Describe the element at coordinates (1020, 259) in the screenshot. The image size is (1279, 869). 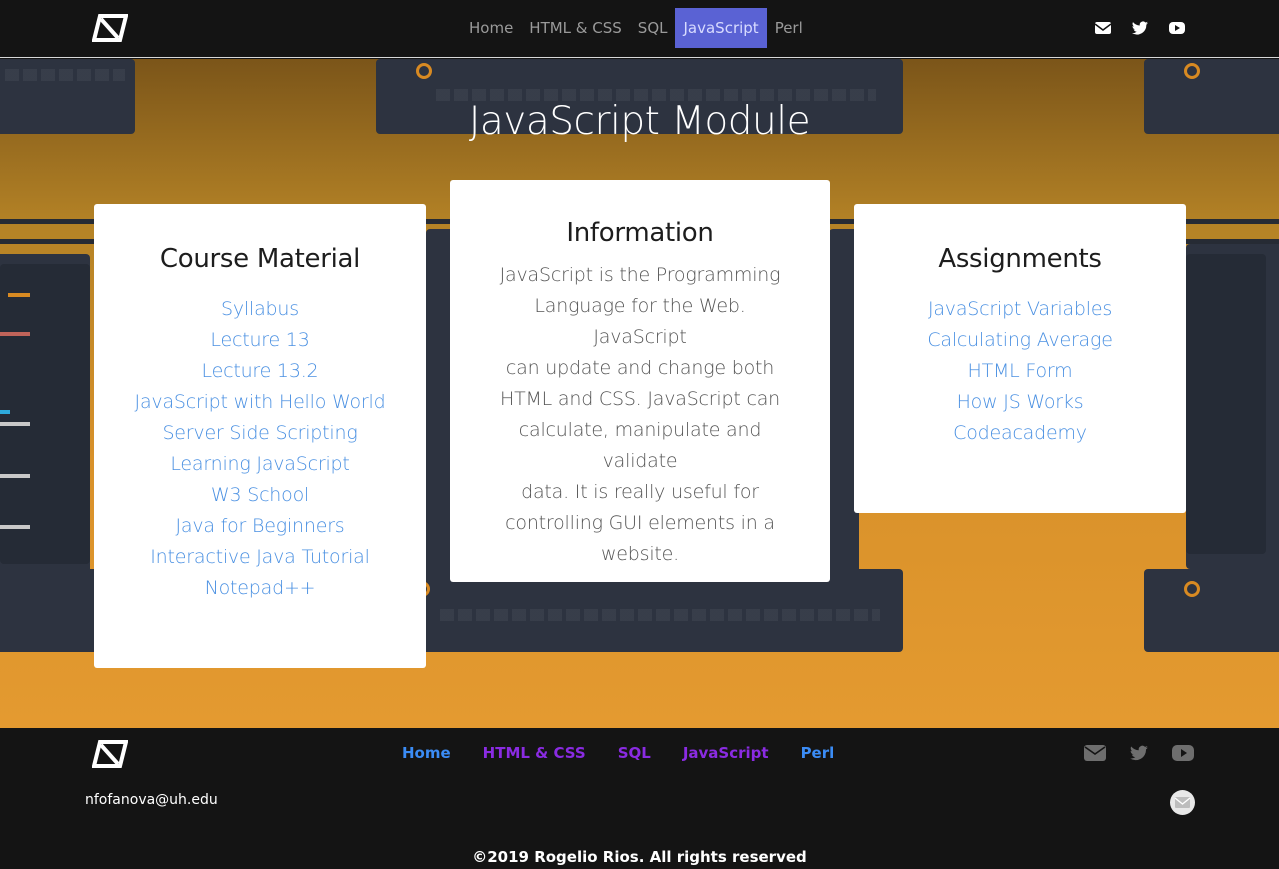
I see `assignments-title: Assignments` at that location.